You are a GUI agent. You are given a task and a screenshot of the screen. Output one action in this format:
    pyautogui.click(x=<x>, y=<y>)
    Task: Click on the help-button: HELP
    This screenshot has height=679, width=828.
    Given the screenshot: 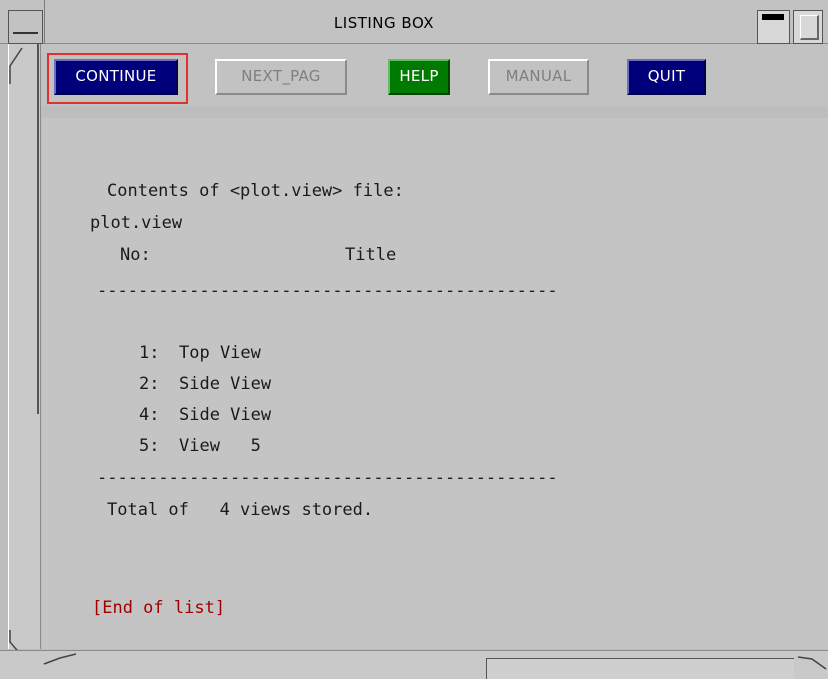 What is the action you would take?
    pyautogui.click(x=419, y=77)
    